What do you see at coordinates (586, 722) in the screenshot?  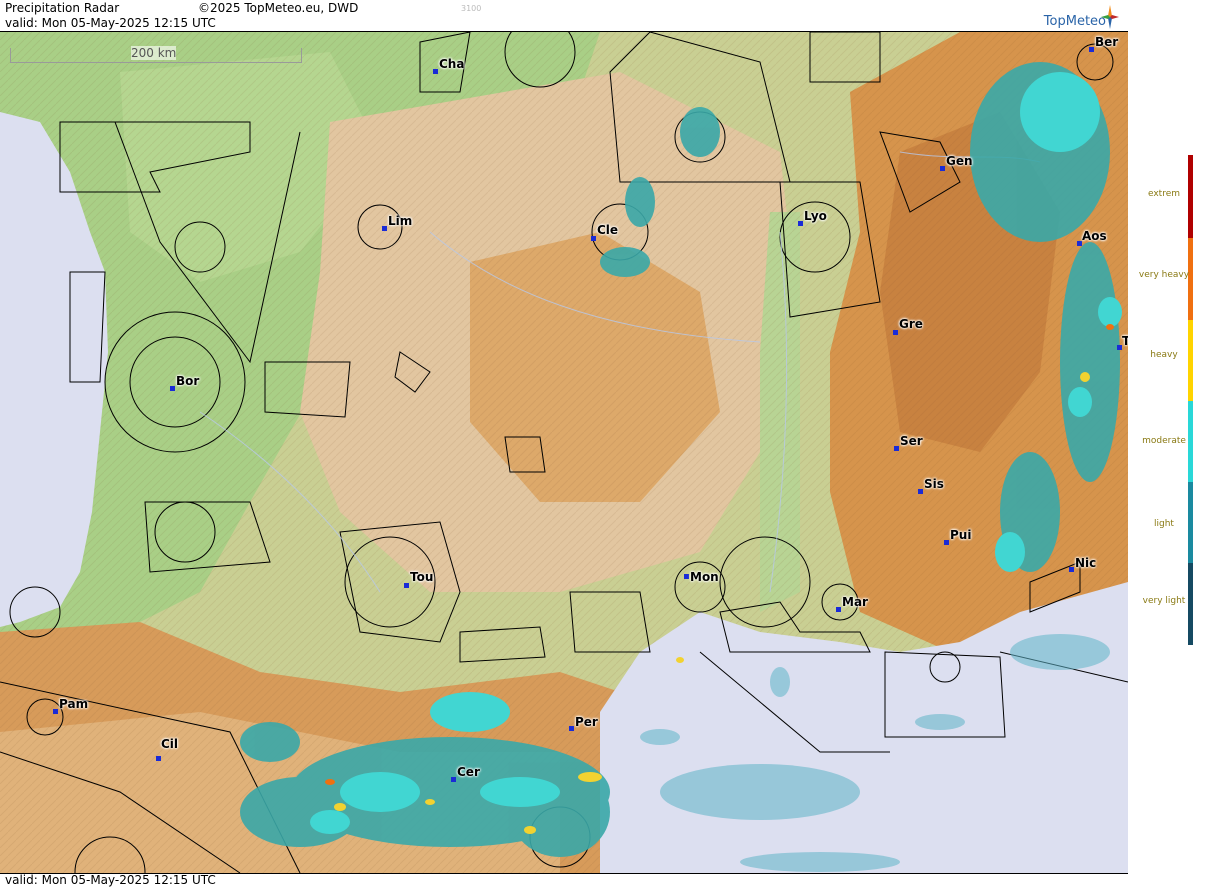 I see `city-label-per: Per` at bounding box center [586, 722].